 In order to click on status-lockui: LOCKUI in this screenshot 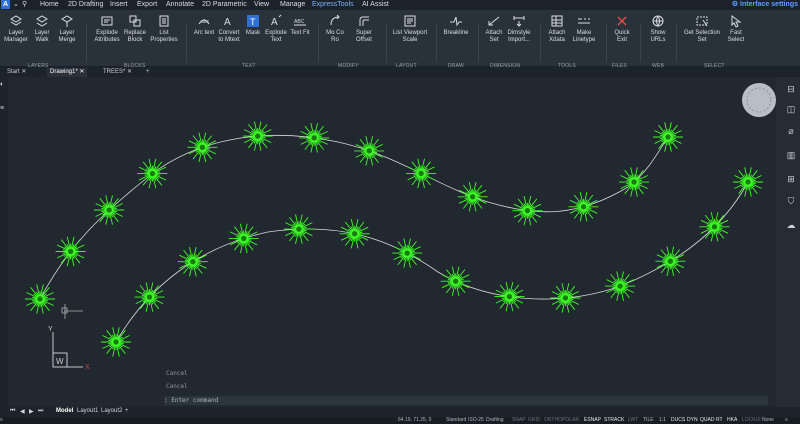, I will do `click(751, 420)`.